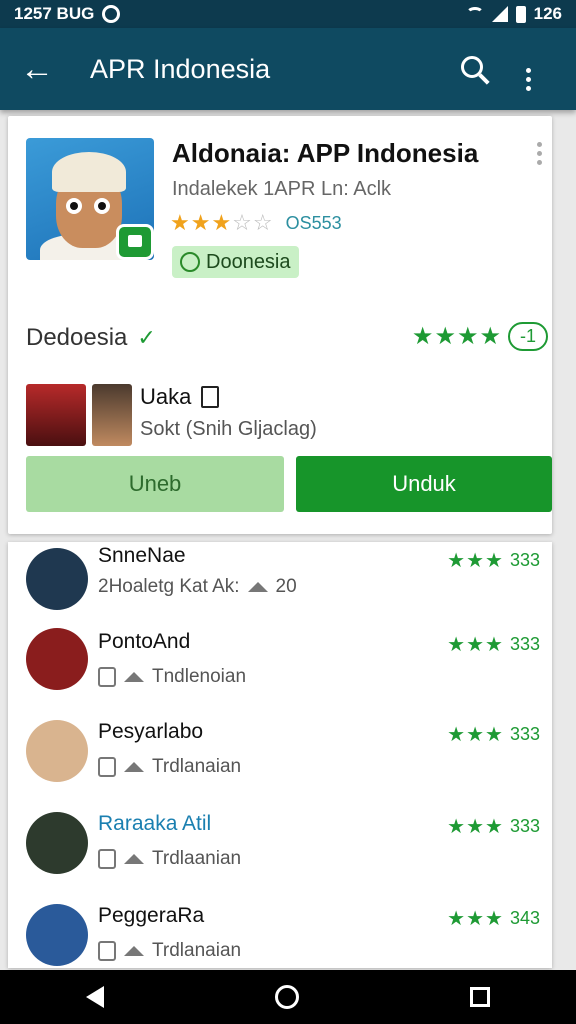 The width and height of the screenshot is (576, 1024). Describe the element at coordinates (180, 68) in the screenshot. I see `page-title: APR Indonesia` at that location.